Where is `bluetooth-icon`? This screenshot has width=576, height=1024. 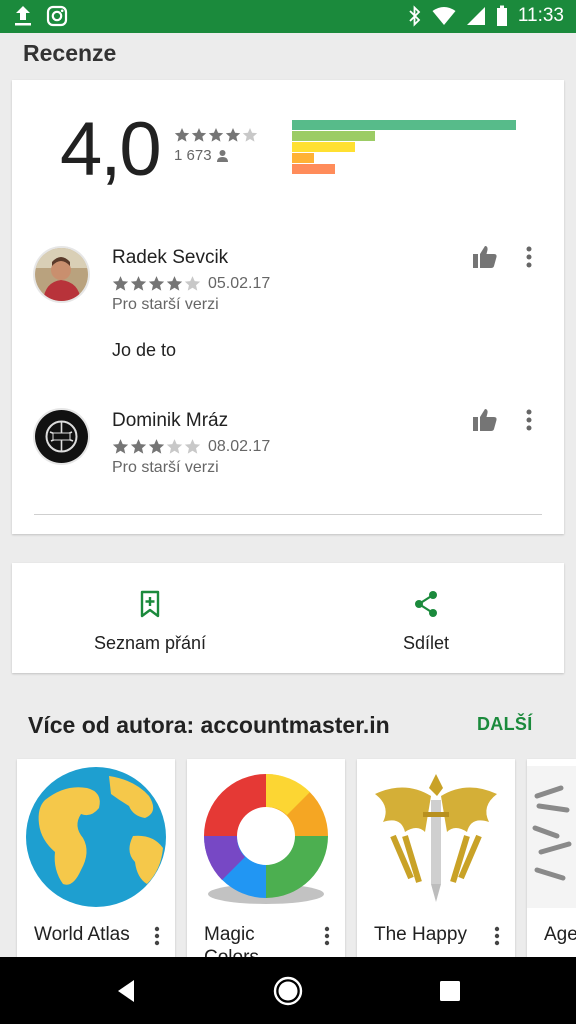
bluetooth-icon is located at coordinates (415, 16).